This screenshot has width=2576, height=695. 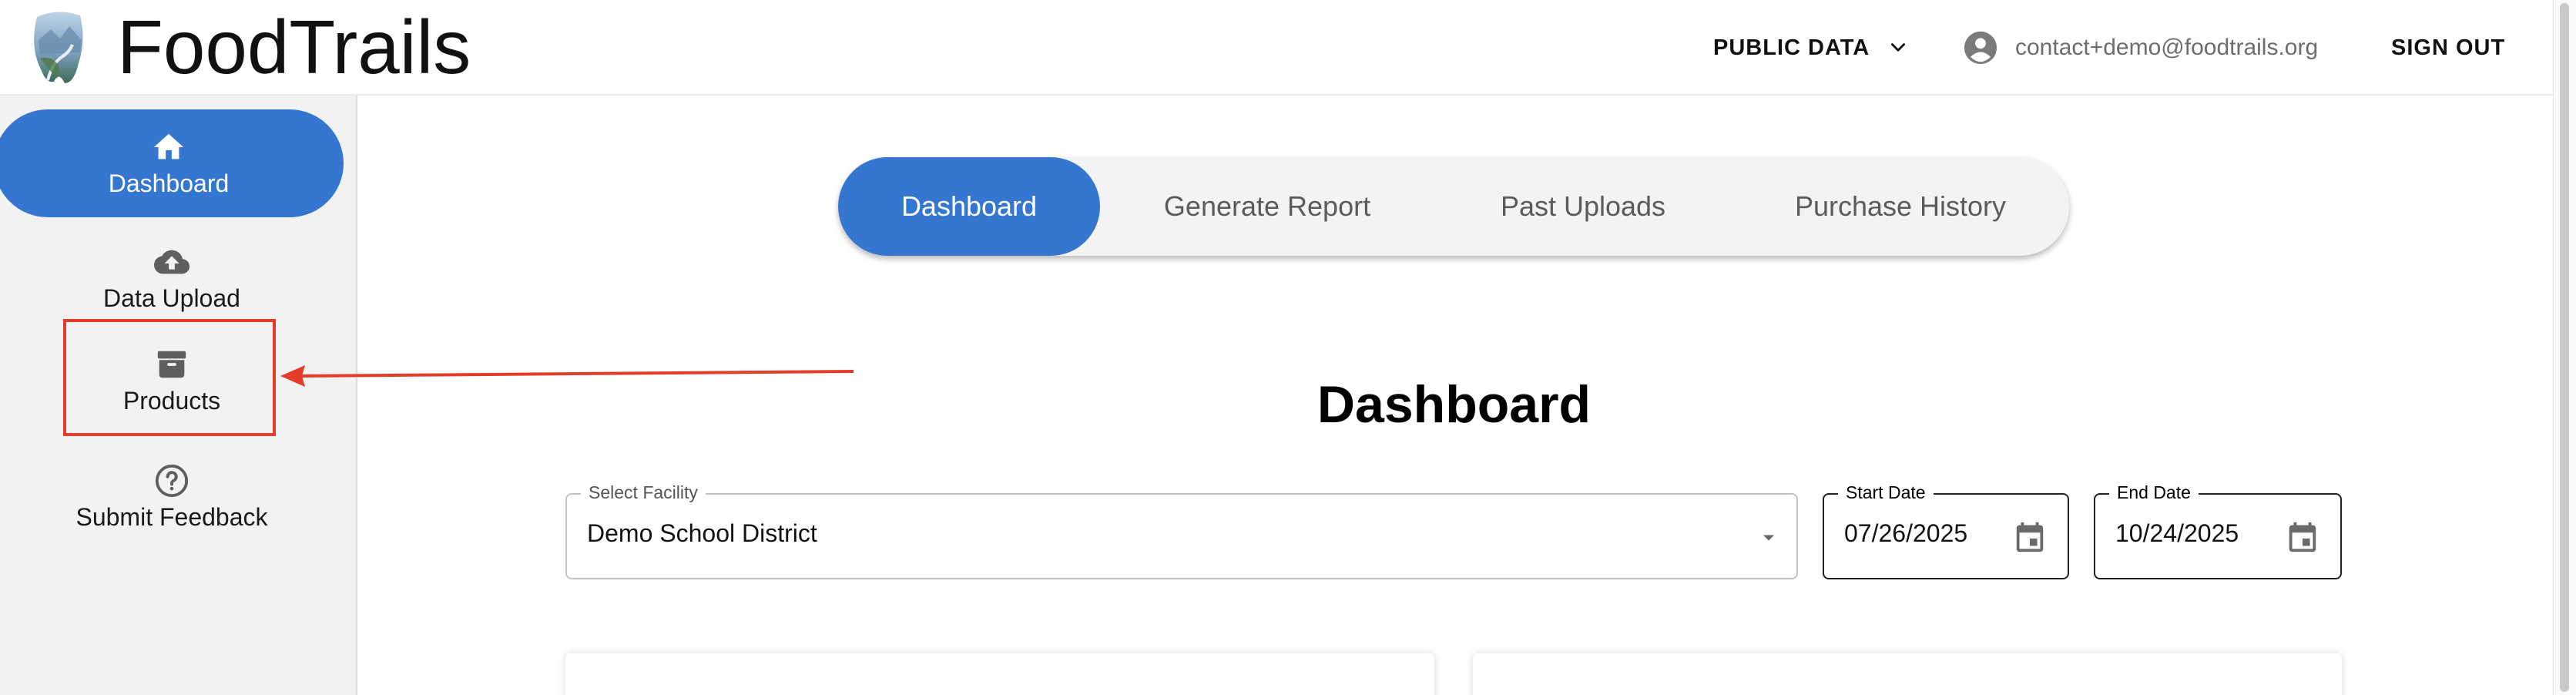 I want to click on public-data-dropdown: PUBLIC DATA, so click(x=1810, y=47).